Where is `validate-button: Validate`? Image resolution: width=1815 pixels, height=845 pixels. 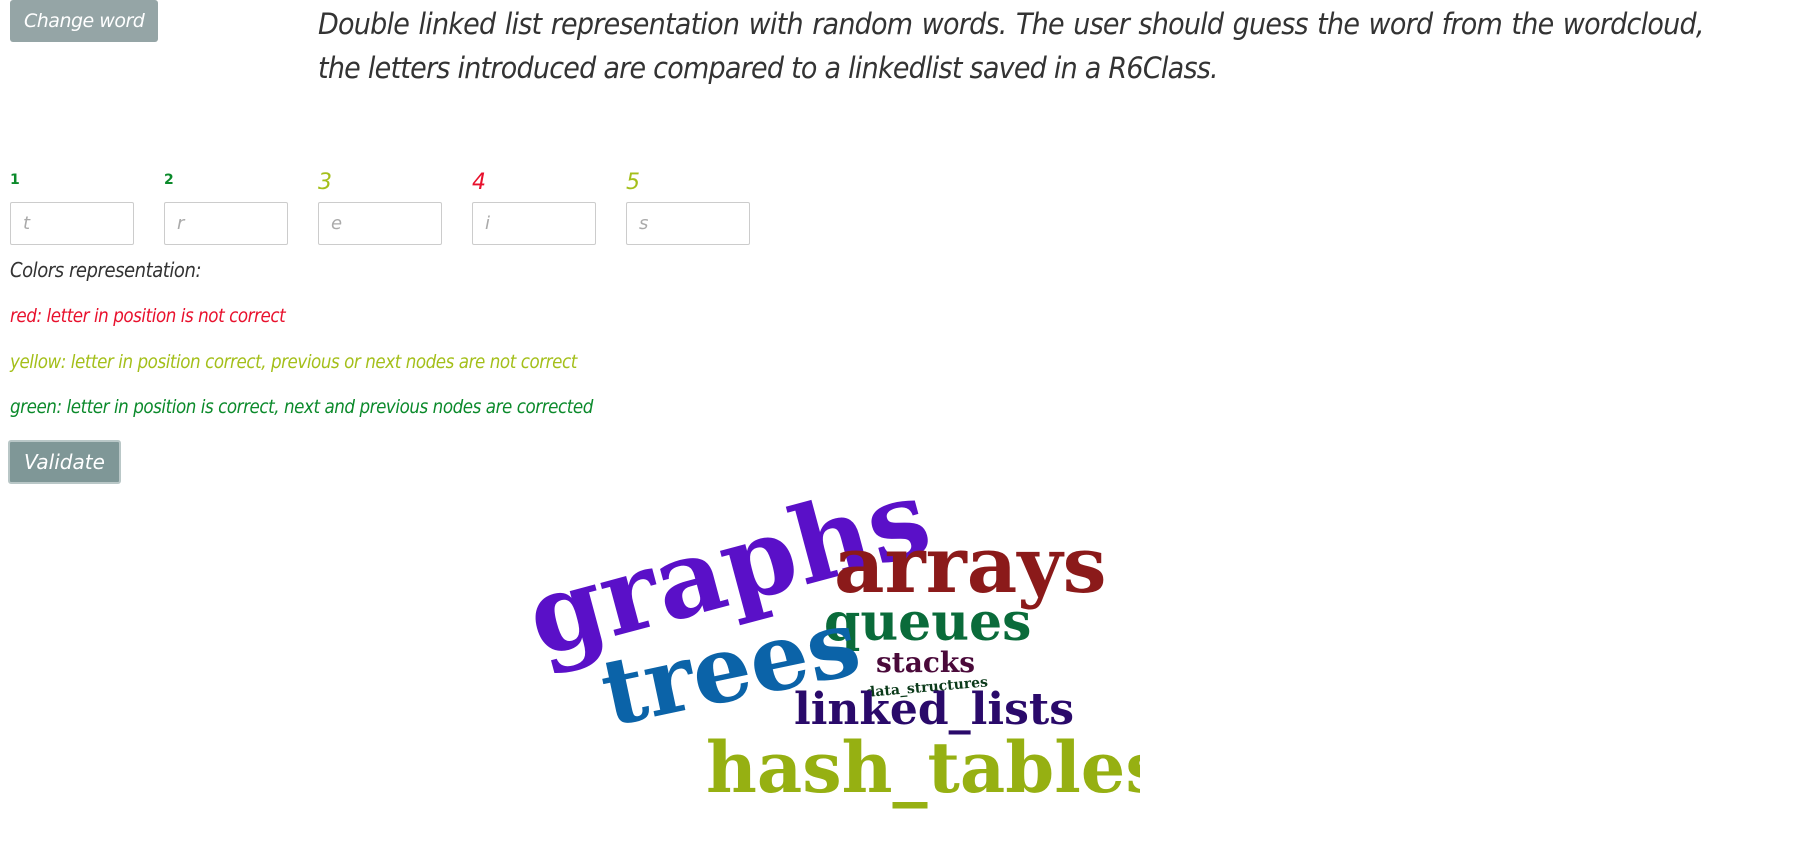 validate-button: Validate is located at coordinates (64, 462).